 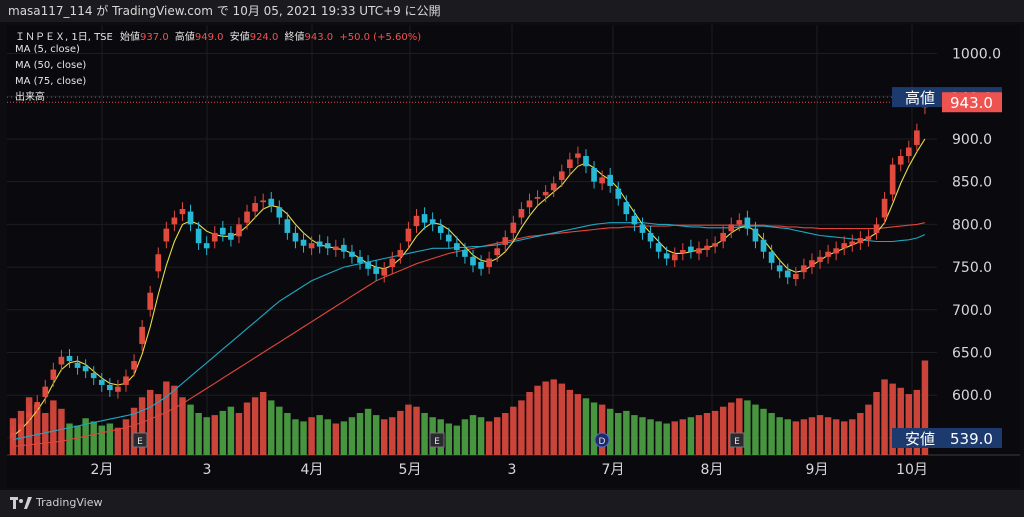 What do you see at coordinates (56, 503) in the screenshot?
I see `tradingview-logo: TradingView` at bounding box center [56, 503].